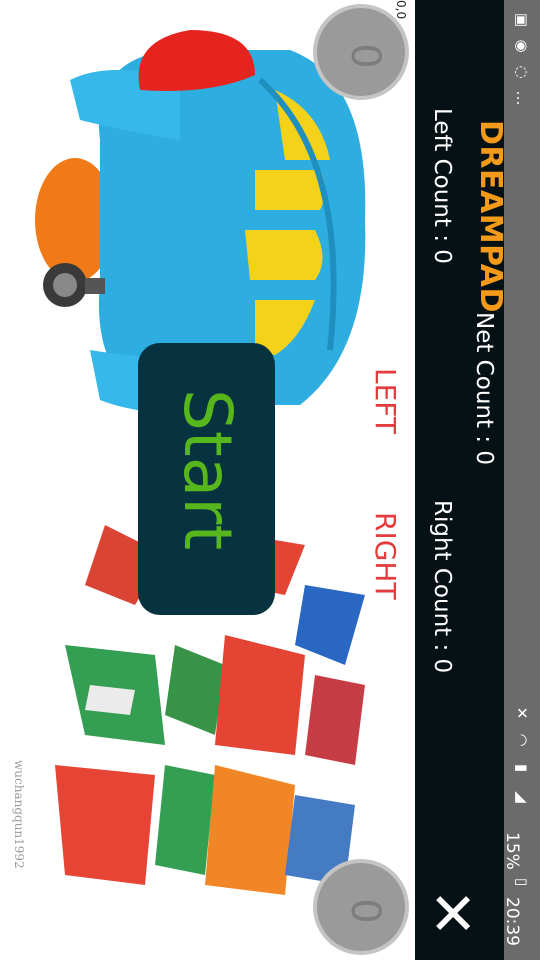  I want to click on start-button-label: Start, so click(207, 469).